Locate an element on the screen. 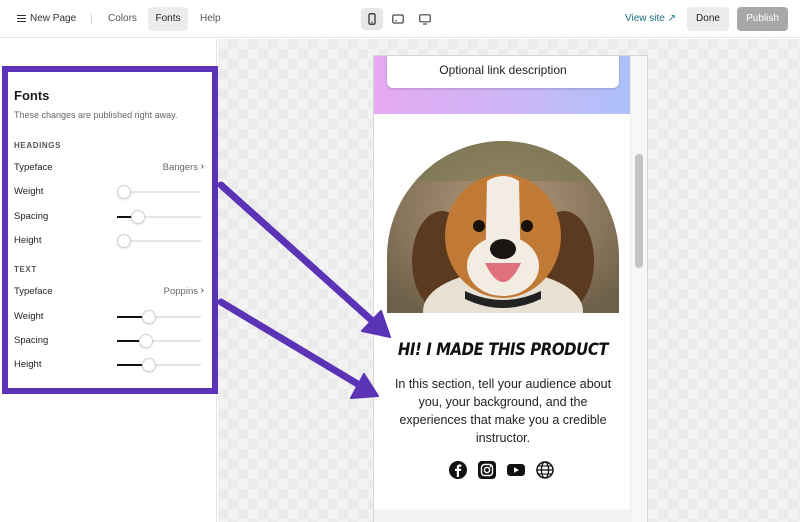  desktop-view-button is located at coordinates (425, 19).